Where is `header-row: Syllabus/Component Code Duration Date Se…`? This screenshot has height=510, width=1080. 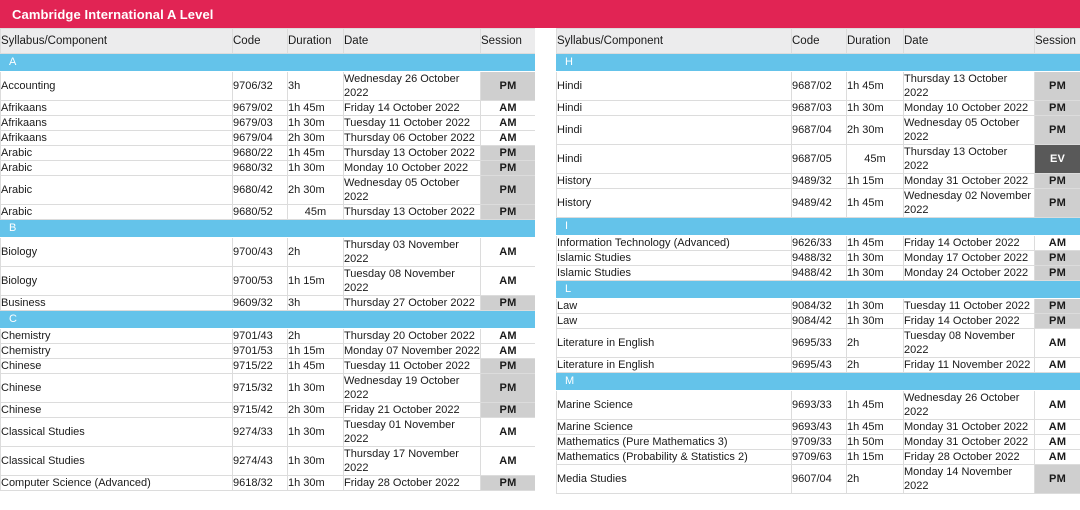 header-row: Syllabus/Component Code Duration Date Se… is located at coordinates (818, 41).